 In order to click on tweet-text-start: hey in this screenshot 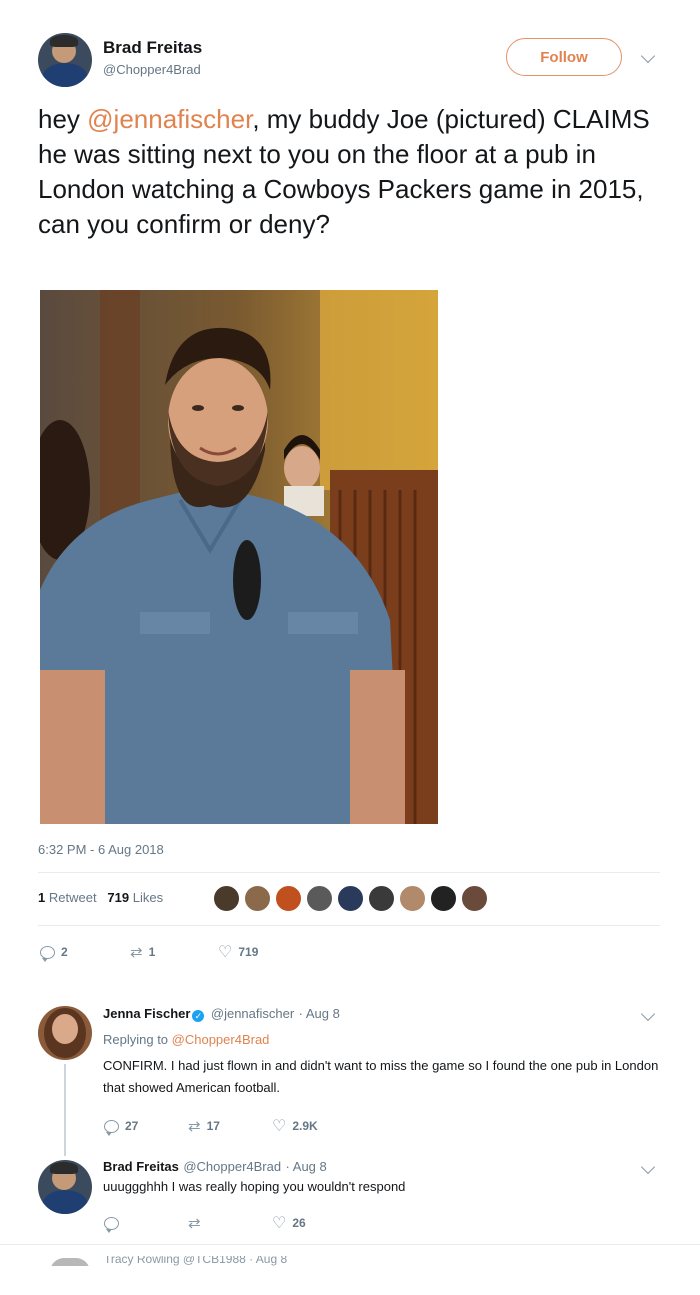, I will do `click(63, 119)`.